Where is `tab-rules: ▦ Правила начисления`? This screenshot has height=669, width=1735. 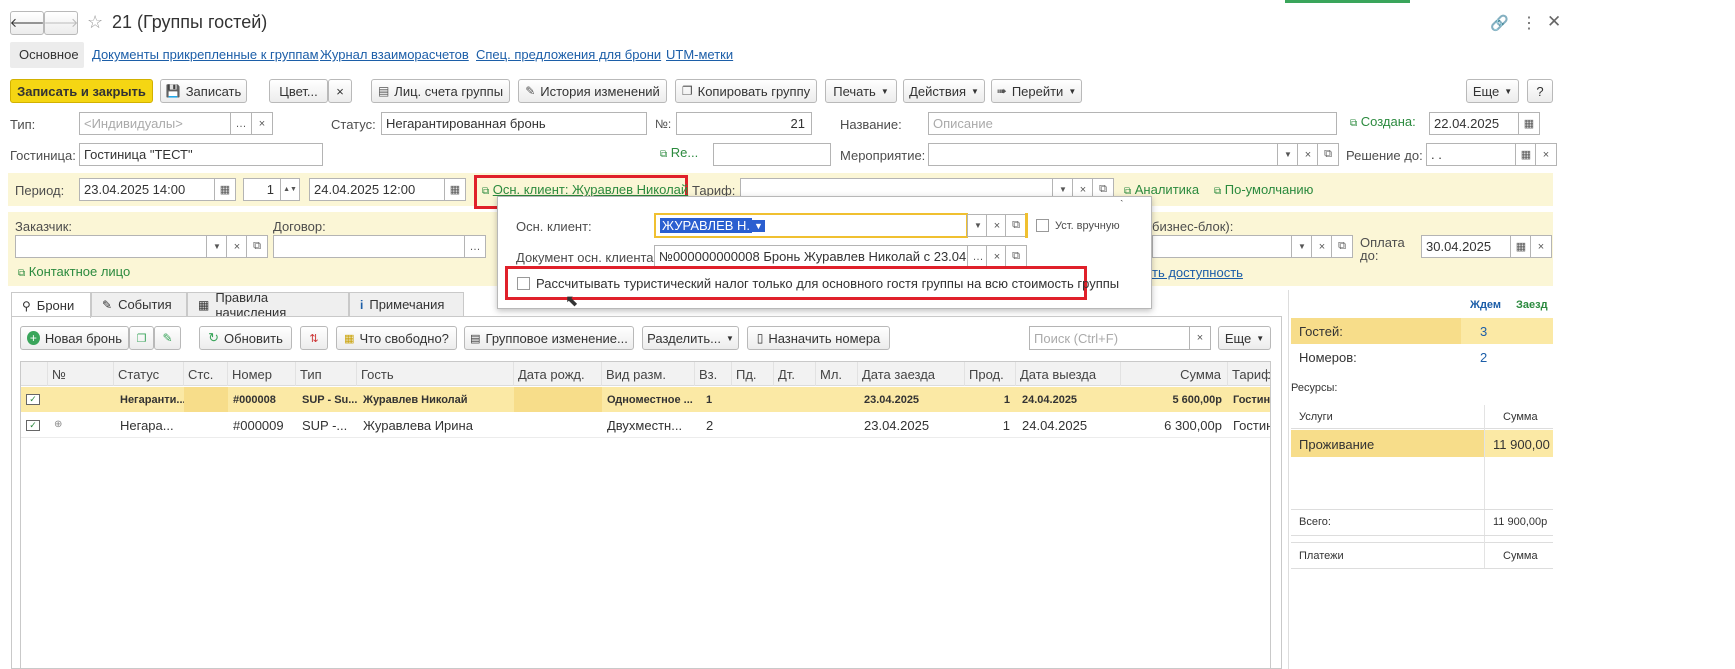 tab-rules: ▦ Правила начисления is located at coordinates (268, 305).